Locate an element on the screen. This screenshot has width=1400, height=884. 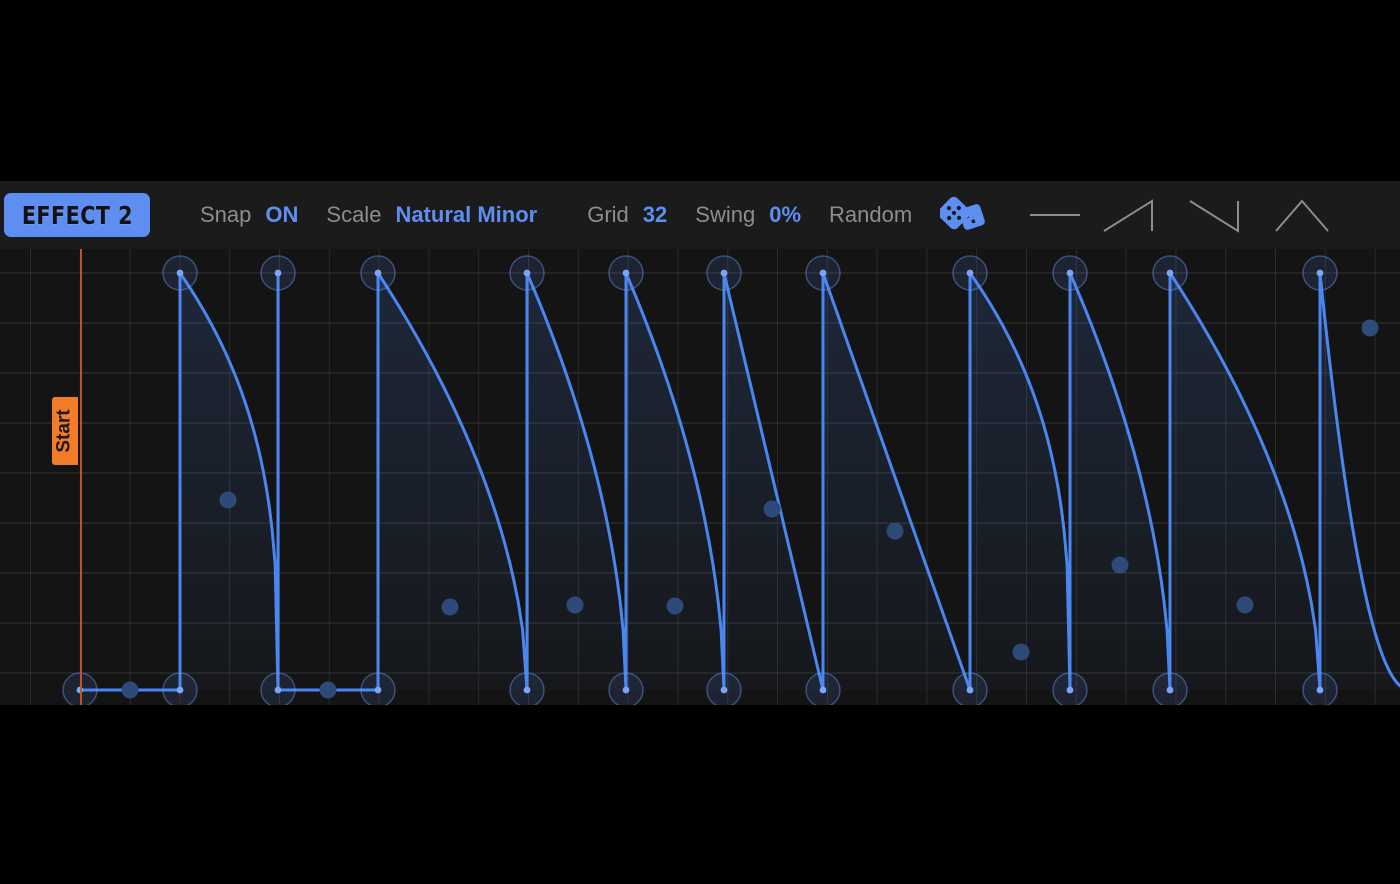
start-marker-flag: Start is located at coordinates (65, 431).